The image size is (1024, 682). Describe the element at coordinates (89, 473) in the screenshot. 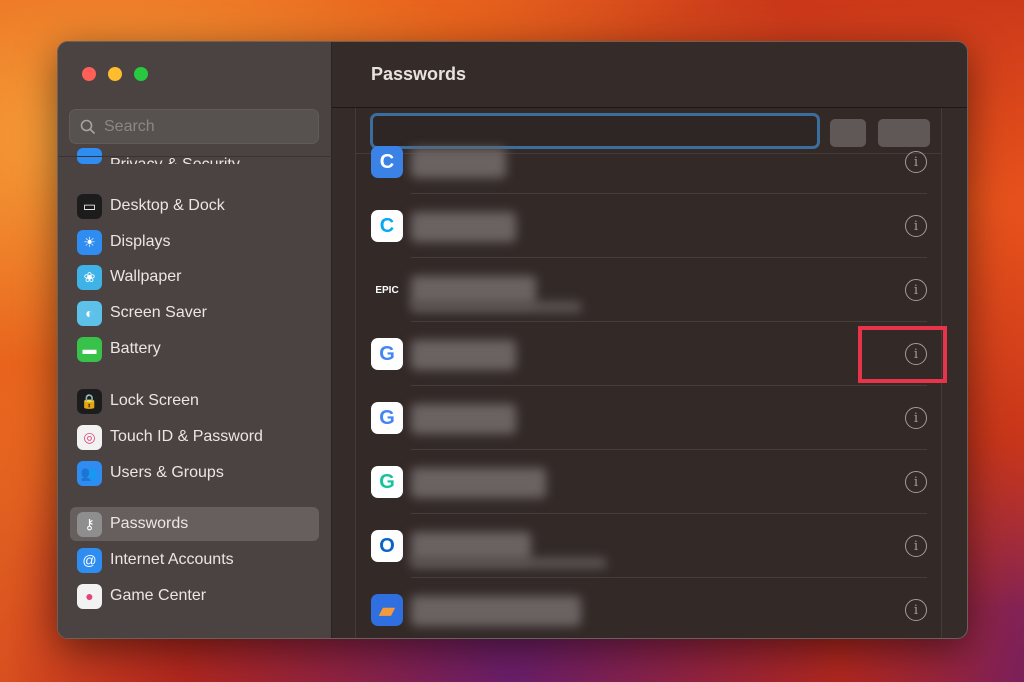

I see `users-icon: 👥` at that location.